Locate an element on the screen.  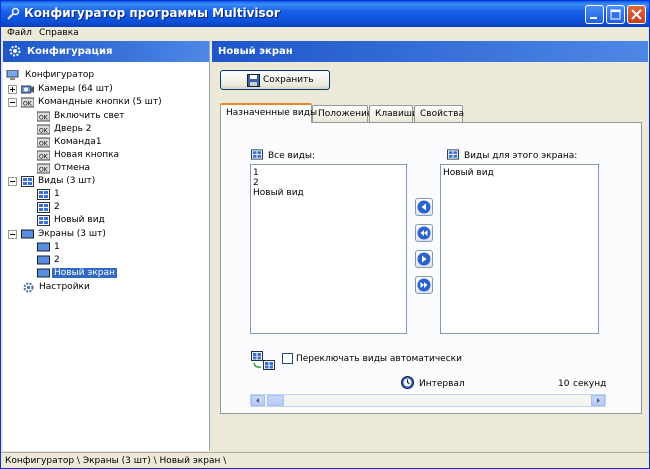
close-button is located at coordinates (636, 14).